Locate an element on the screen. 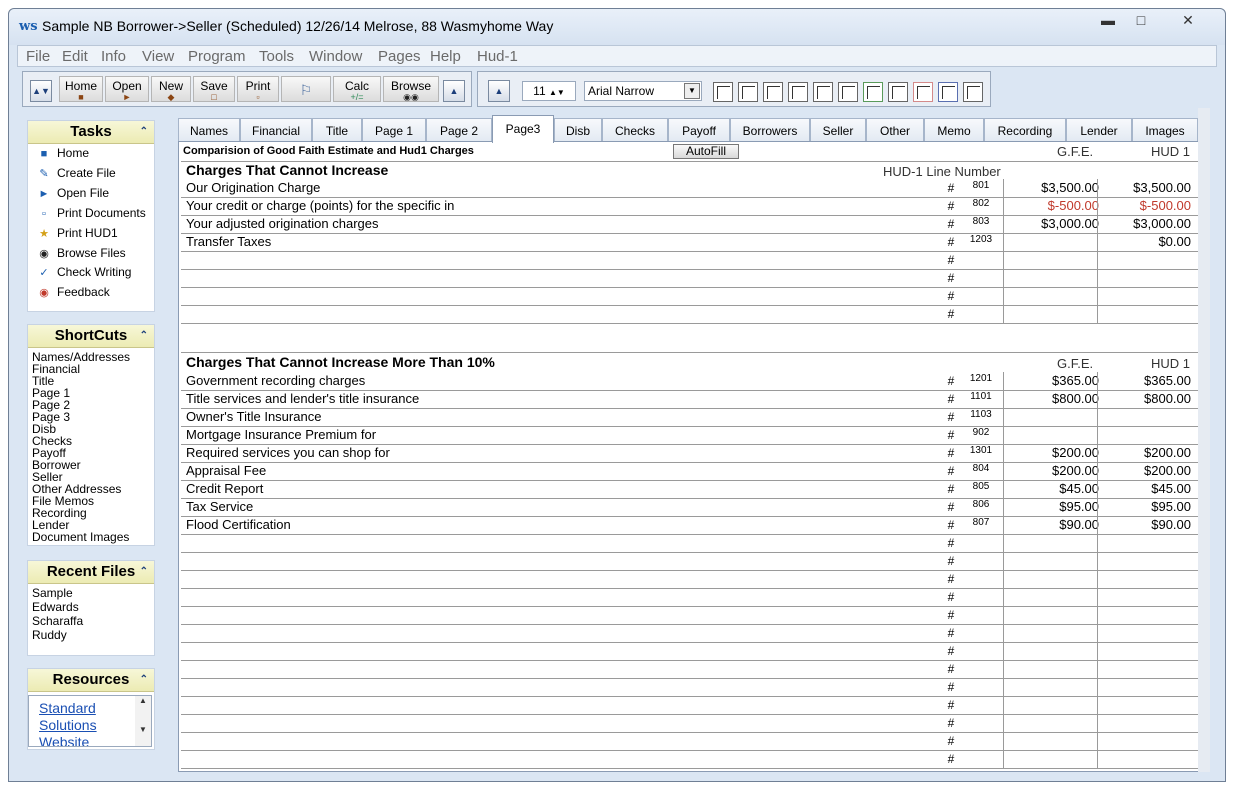 The width and height of the screenshot is (1235, 790). gfe-amount: $-500.00 is located at coordinates (1053, 206).